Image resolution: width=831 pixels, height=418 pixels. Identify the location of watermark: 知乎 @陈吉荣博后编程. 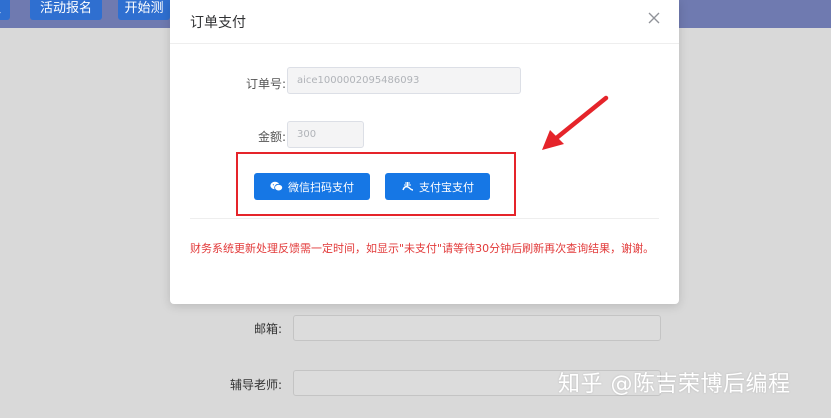
(674, 384).